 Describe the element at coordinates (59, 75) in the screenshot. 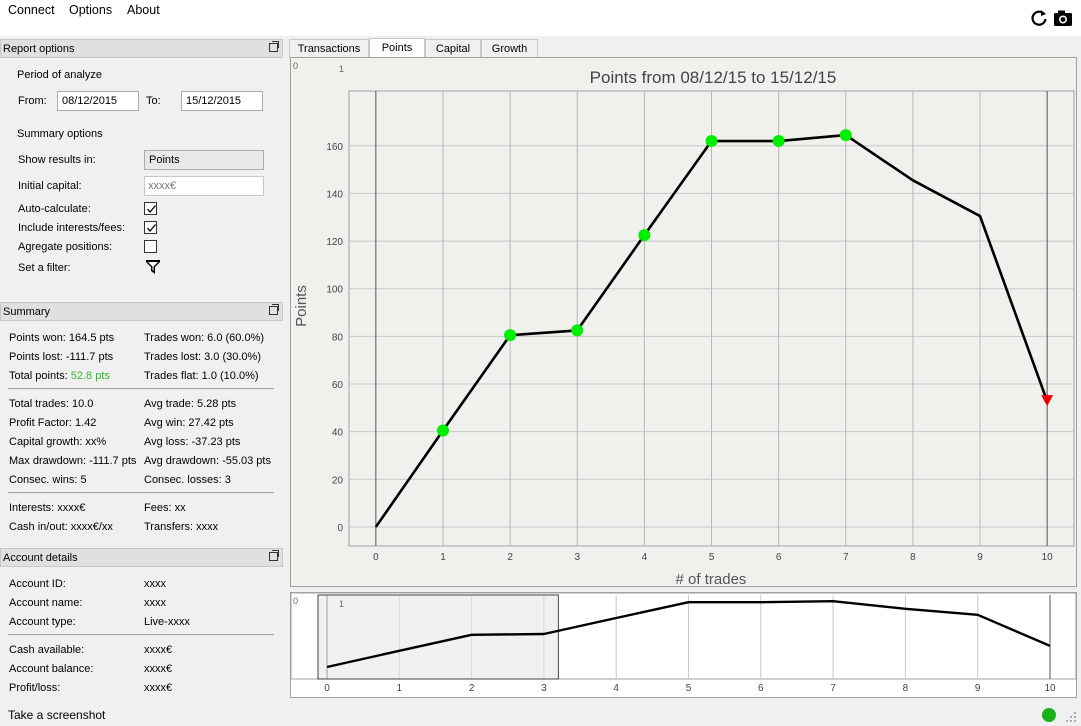

I see `period-title: Period of analyze` at that location.